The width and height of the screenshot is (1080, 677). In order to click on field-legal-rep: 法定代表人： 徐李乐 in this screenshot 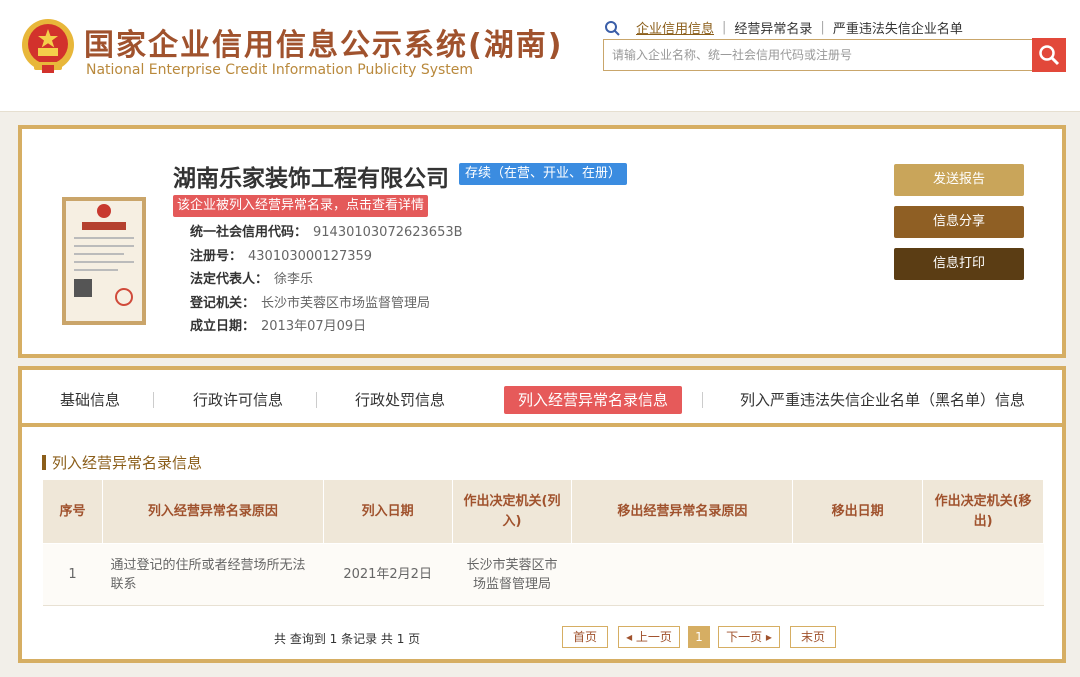, I will do `click(252, 279)`.